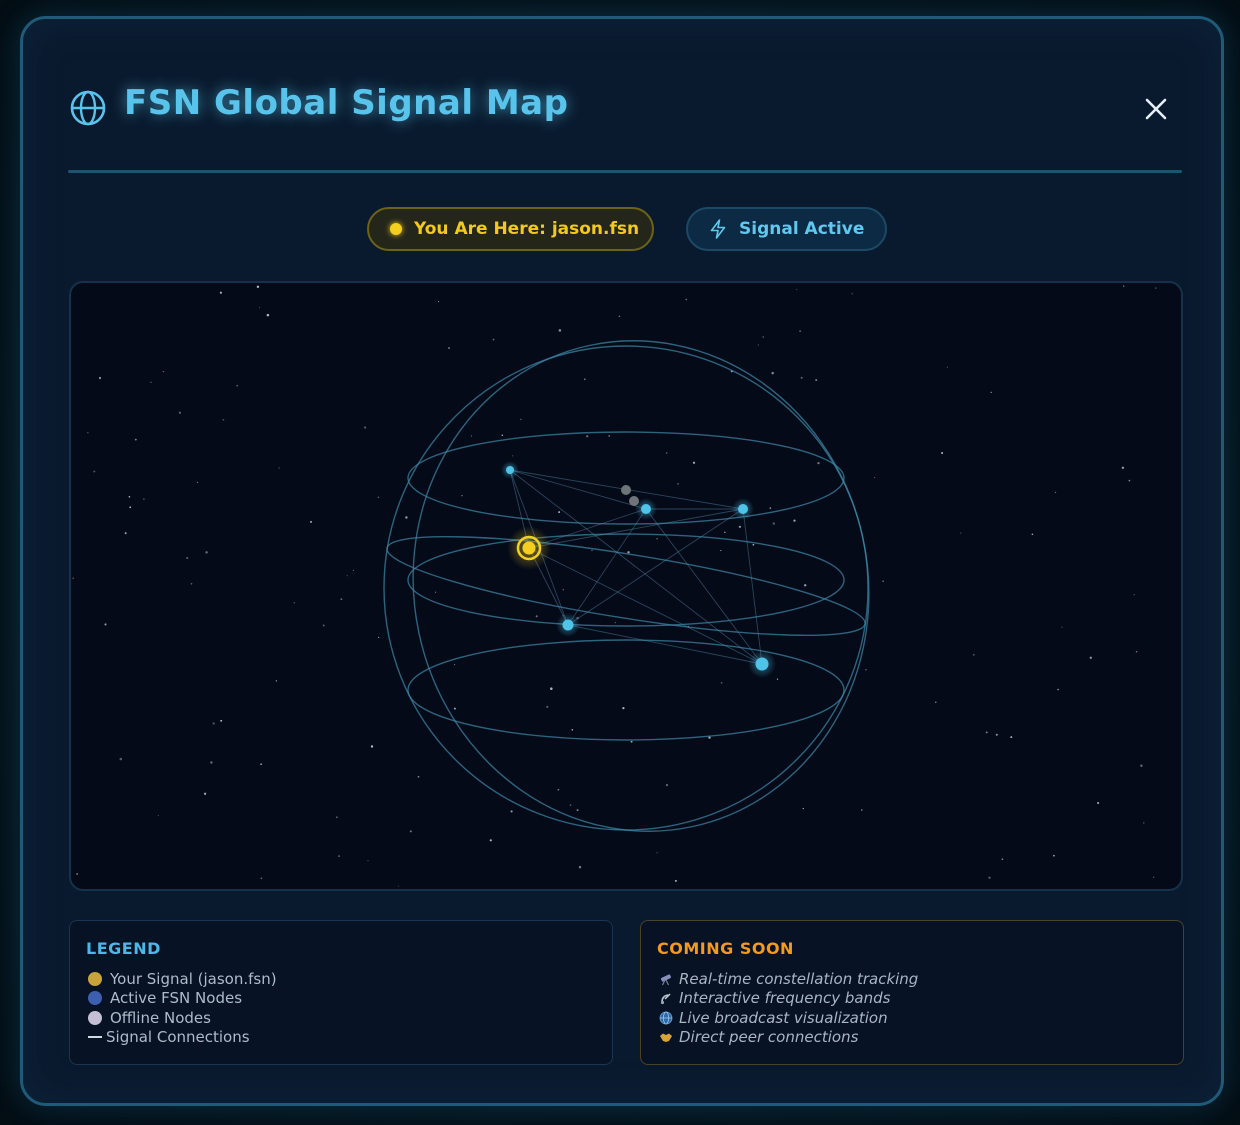 This screenshot has width=1240, height=1125. Describe the element at coordinates (178, 1037) in the screenshot. I see `legend-item-label: Signal Connections` at that location.